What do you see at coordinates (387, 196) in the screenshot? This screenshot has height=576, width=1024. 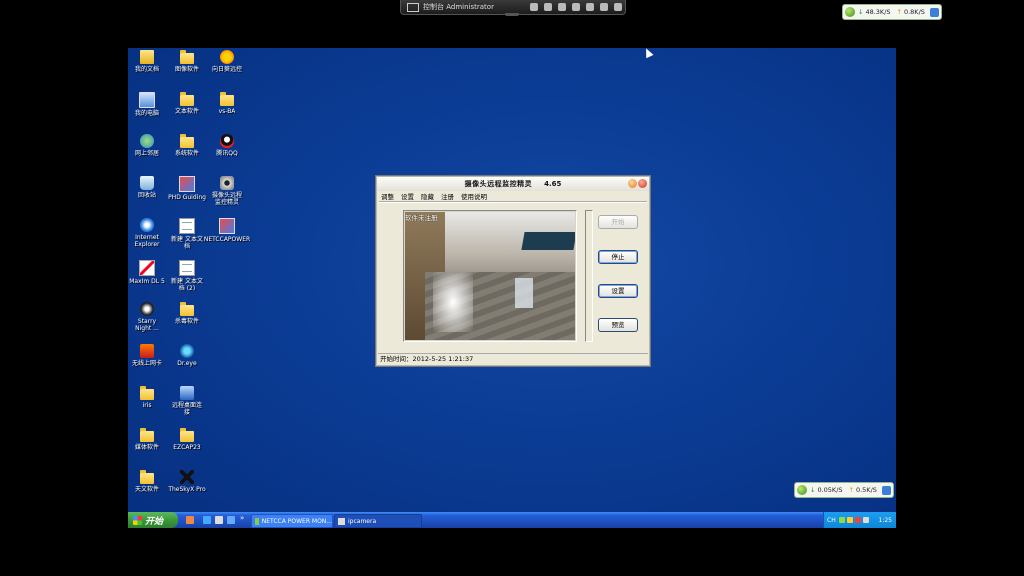 I see `menu-adjust: 调整` at bounding box center [387, 196].